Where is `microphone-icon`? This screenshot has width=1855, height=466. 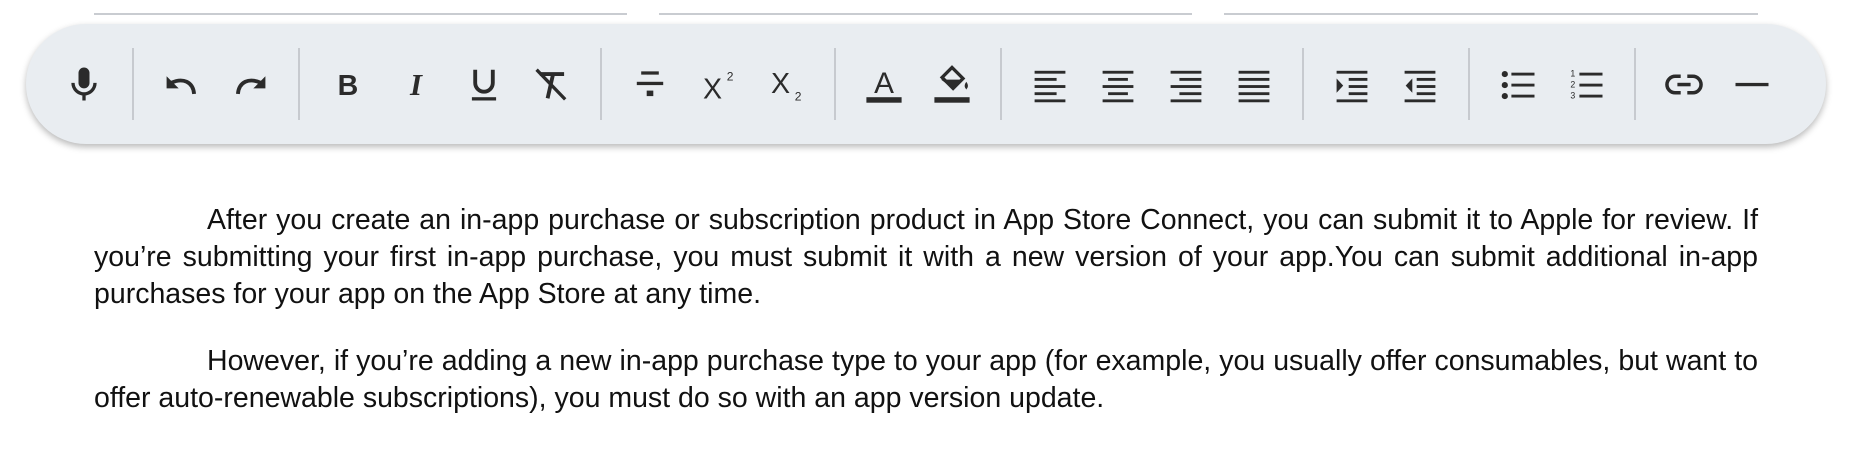
microphone-icon is located at coordinates (84, 84).